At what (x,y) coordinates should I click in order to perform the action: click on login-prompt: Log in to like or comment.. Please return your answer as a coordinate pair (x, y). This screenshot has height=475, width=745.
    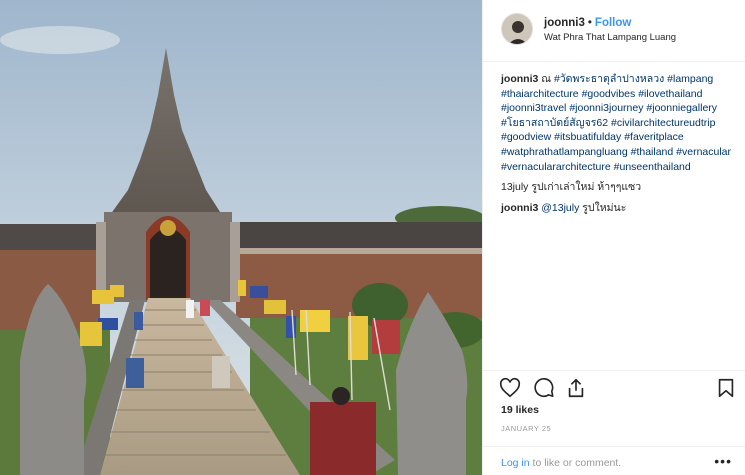
    Looking at the image, I should click on (561, 463).